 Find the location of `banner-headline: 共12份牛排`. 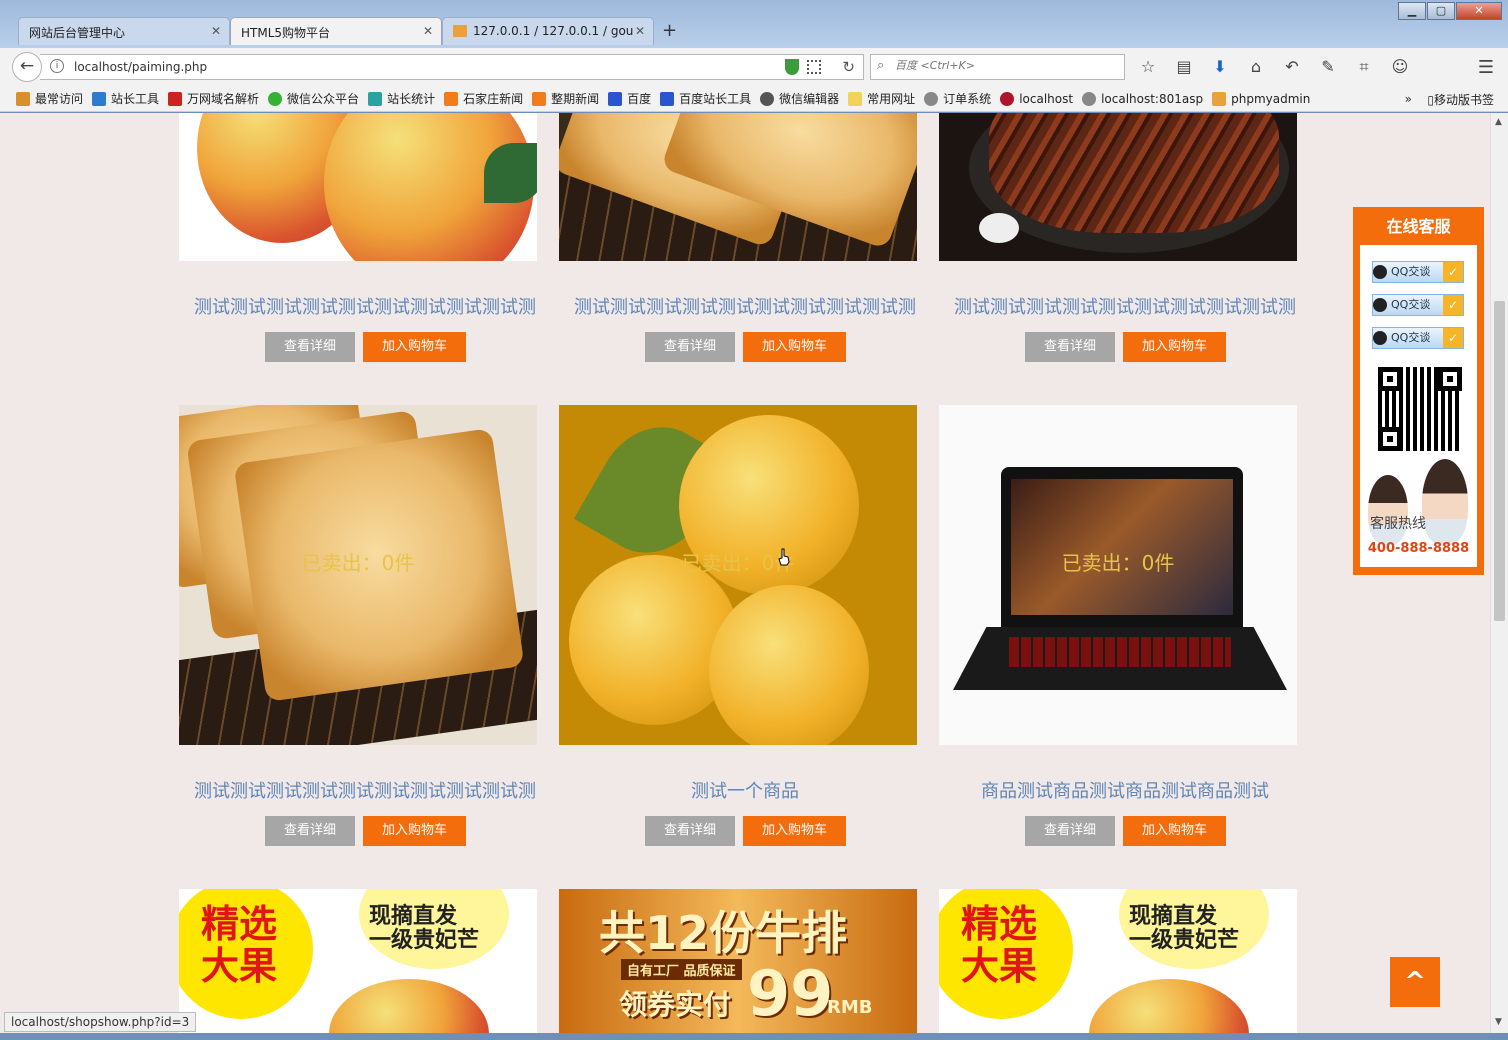

banner-headline: 共12份牛排 is located at coordinates (723, 933).